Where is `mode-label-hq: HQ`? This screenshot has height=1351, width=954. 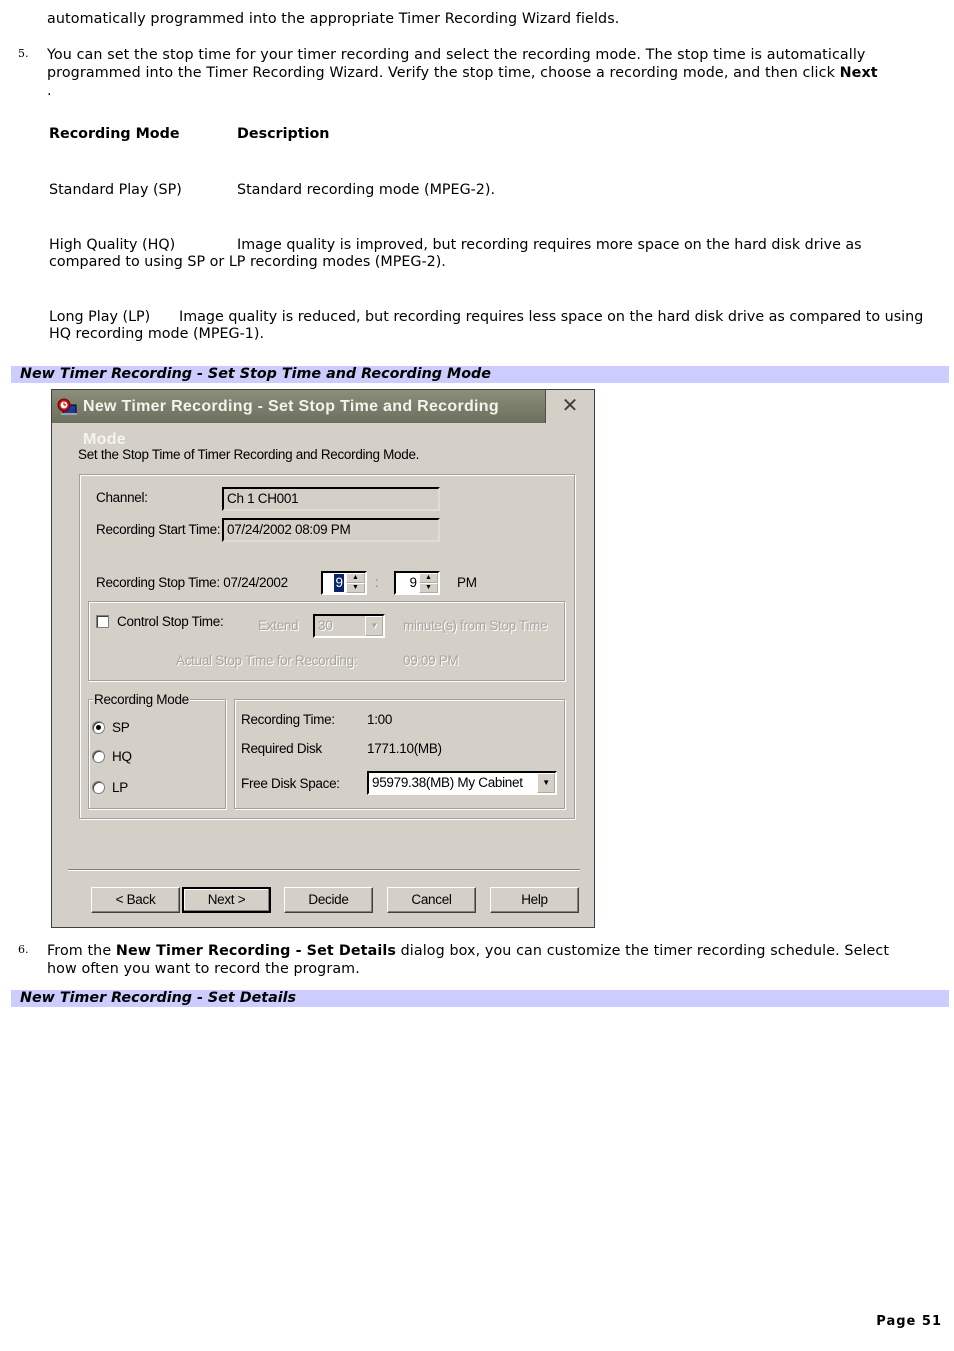 mode-label-hq: HQ is located at coordinates (122, 756).